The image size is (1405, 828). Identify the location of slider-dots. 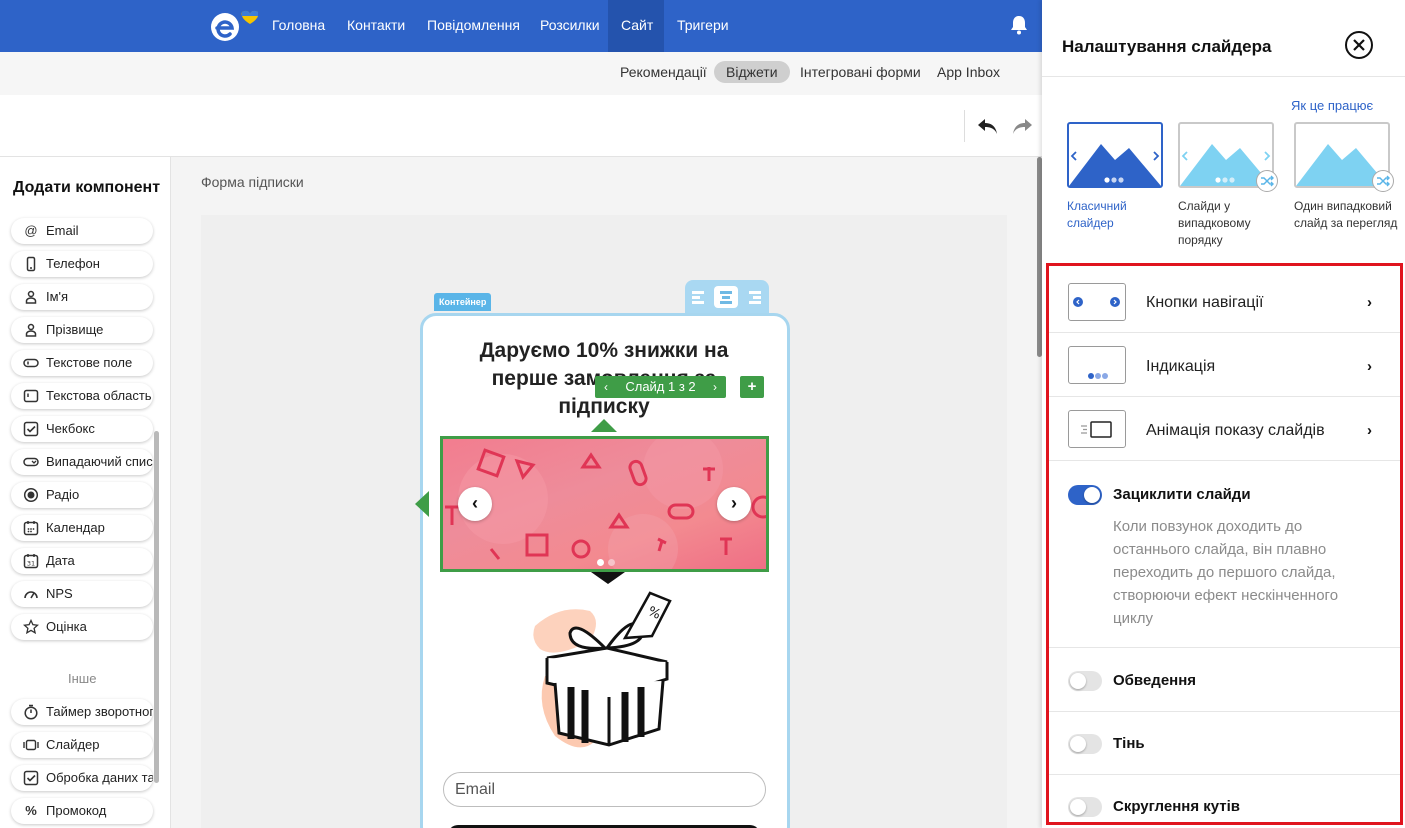
(608, 561).